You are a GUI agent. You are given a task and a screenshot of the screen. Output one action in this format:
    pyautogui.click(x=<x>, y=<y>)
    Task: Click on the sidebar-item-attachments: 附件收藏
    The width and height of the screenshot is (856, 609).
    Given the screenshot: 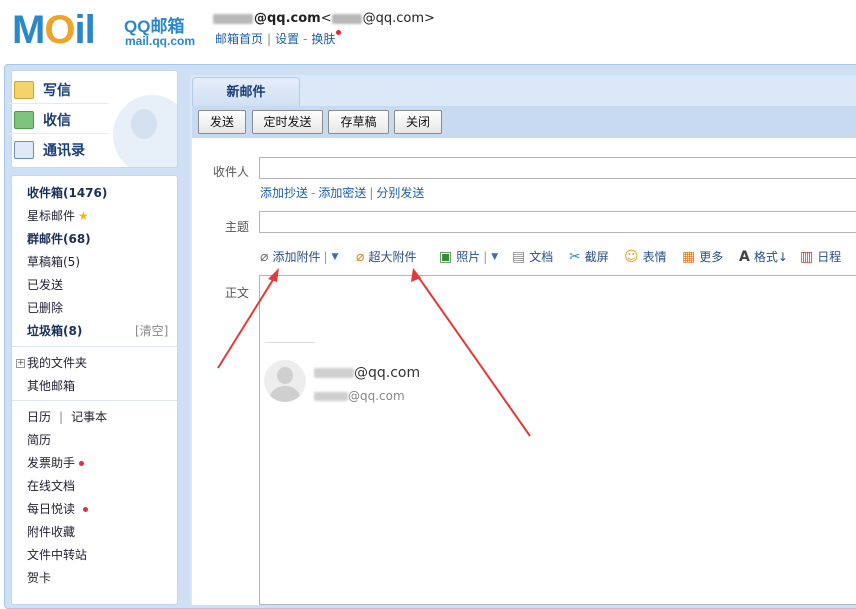 What is the action you would take?
    pyautogui.click(x=51, y=531)
    